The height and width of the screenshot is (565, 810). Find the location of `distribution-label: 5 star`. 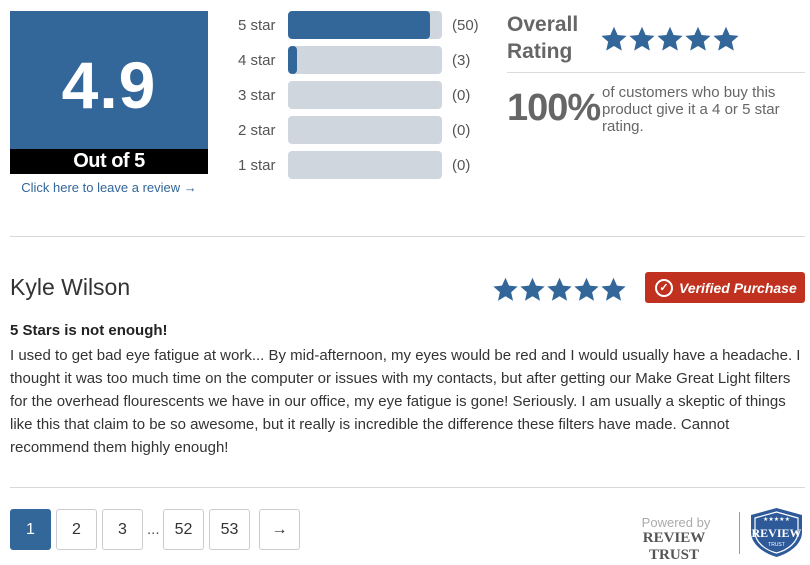

distribution-label: 5 star is located at coordinates (257, 25).